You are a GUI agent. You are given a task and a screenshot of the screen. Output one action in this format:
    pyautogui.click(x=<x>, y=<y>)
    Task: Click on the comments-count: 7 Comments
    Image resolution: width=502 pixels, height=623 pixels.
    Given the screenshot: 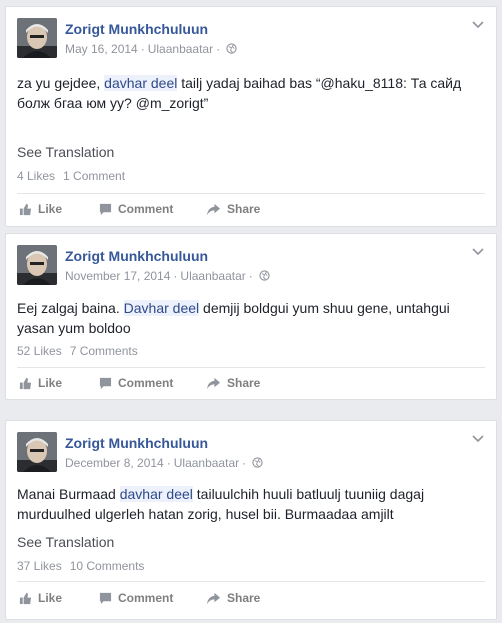 What is the action you would take?
    pyautogui.click(x=104, y=351)
    